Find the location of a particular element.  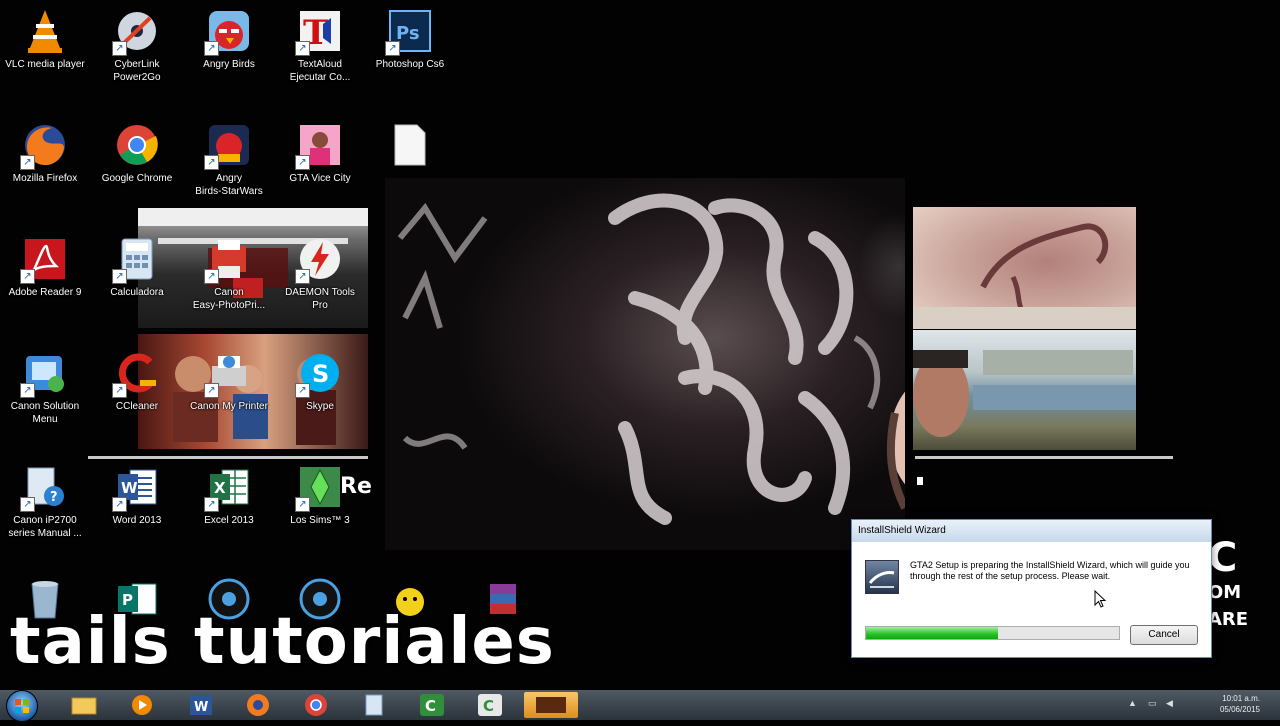

desktop-icon-angry-birds-starwars: ↗ Angry Birds-StarWars is located at coordinates (229, 160).